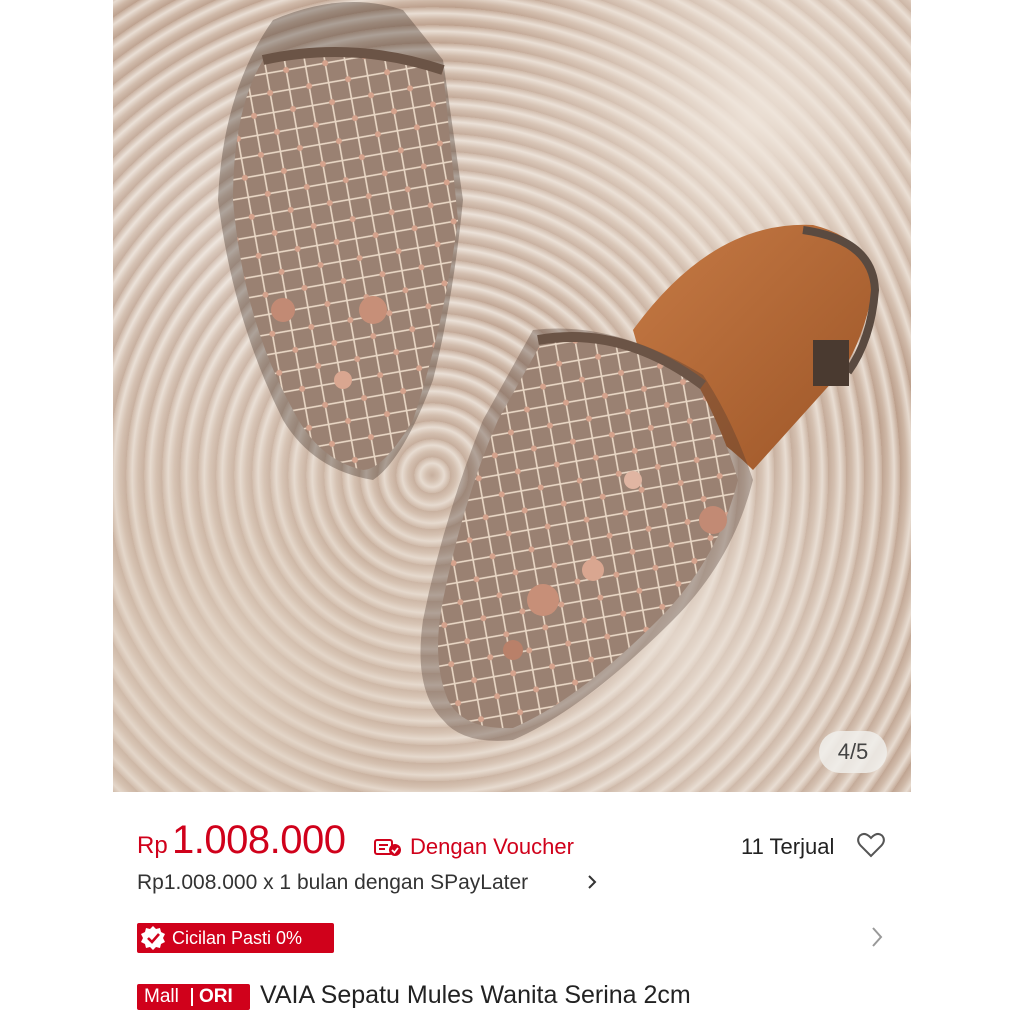 The height and width of the screenshot is (1024, 1024). What do you see at coordinates (161, 996) in the screenshot?
I see `mall-label: Mall` at bounding box center [161, 996].